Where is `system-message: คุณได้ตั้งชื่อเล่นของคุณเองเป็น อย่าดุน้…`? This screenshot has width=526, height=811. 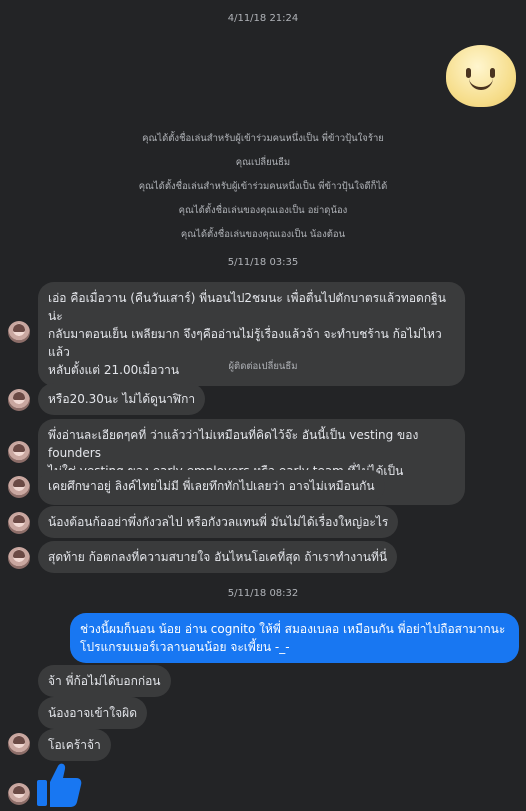
system-message: คุณได้ตั้งชื่อเล่นของคุณเองเป็น อย่าดุน้… is located at coordinates (263, 210).